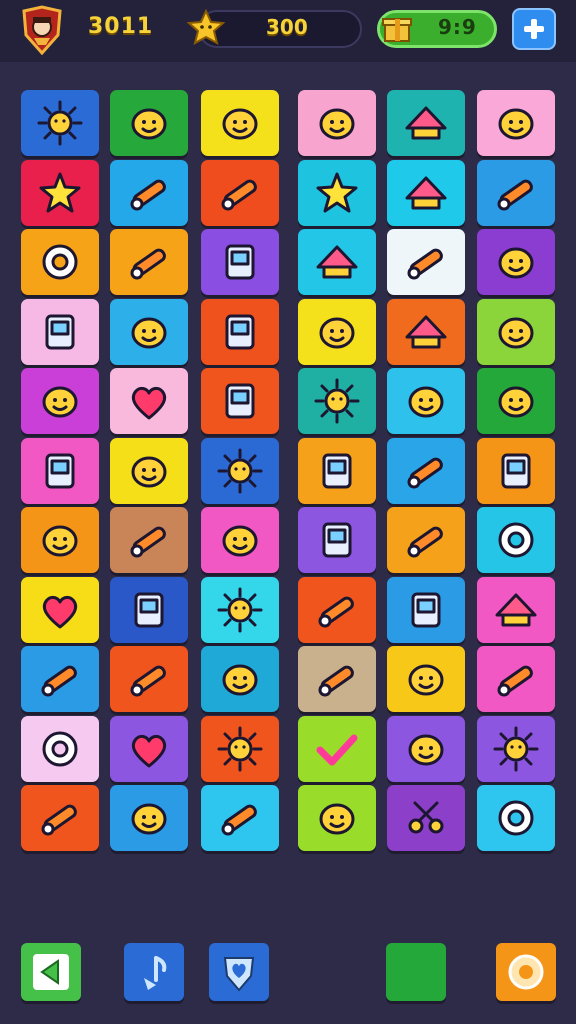 This screenshot has width=576, height=1024. I want to click on octopus-icon, so click(426, 680).